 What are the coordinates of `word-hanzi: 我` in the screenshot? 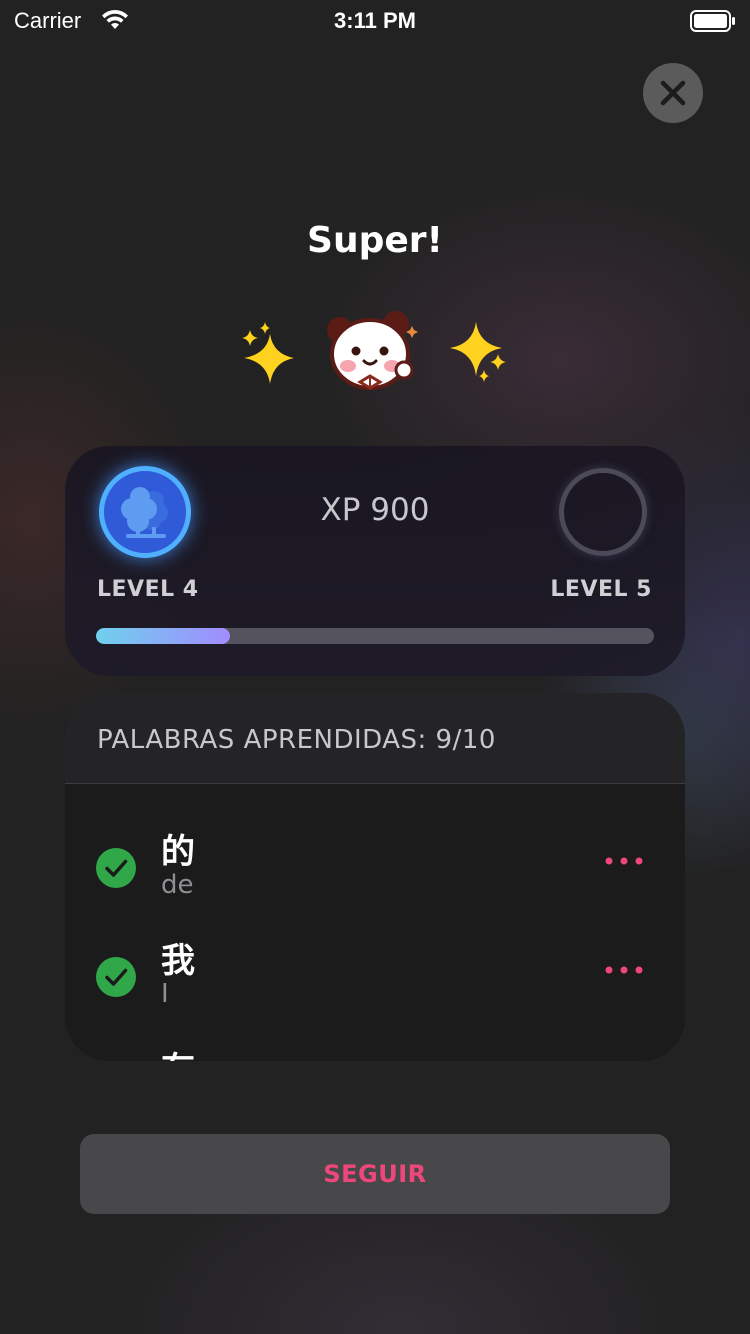 It's located at (178, 961).